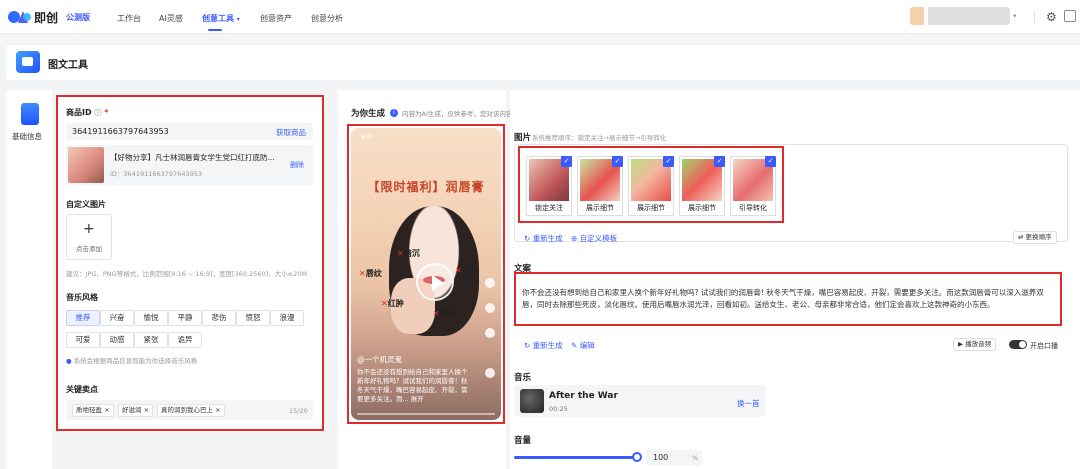 This screenshot has height=469, width=1080. I want to click on album-cover, so click(532, 401).